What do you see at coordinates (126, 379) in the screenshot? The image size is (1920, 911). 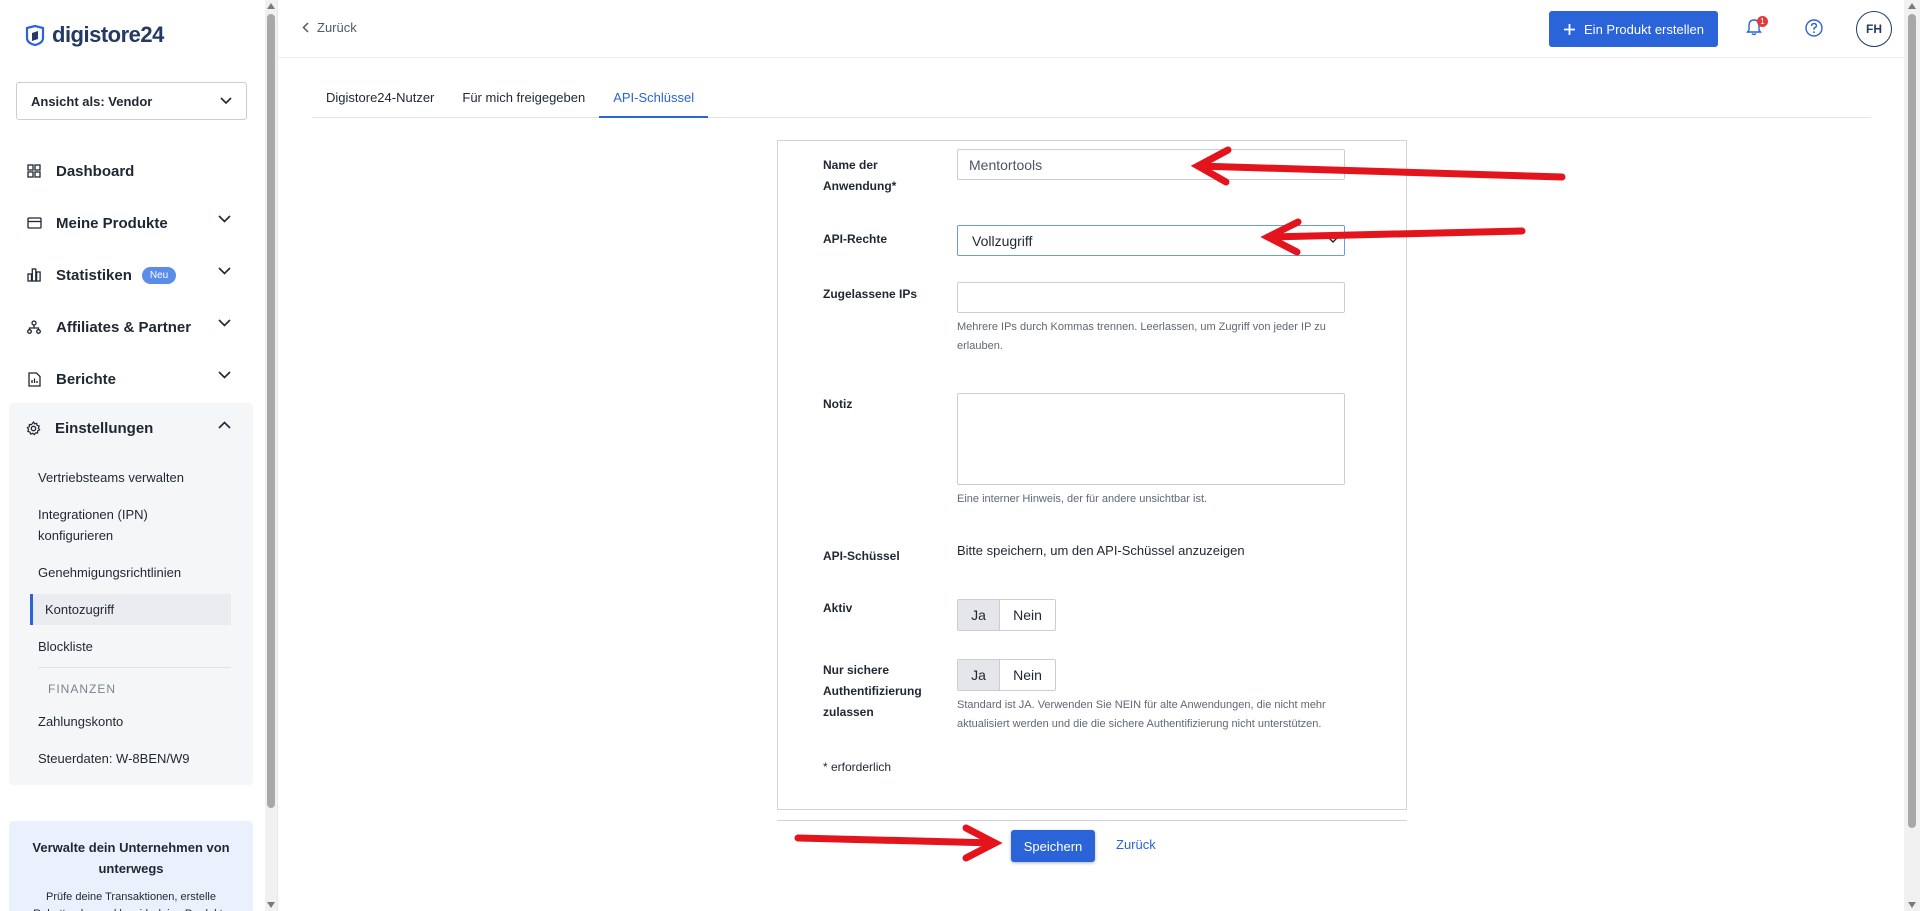 I see `sidebar-item-reports: Berichte` at bounding box center [126, 379].